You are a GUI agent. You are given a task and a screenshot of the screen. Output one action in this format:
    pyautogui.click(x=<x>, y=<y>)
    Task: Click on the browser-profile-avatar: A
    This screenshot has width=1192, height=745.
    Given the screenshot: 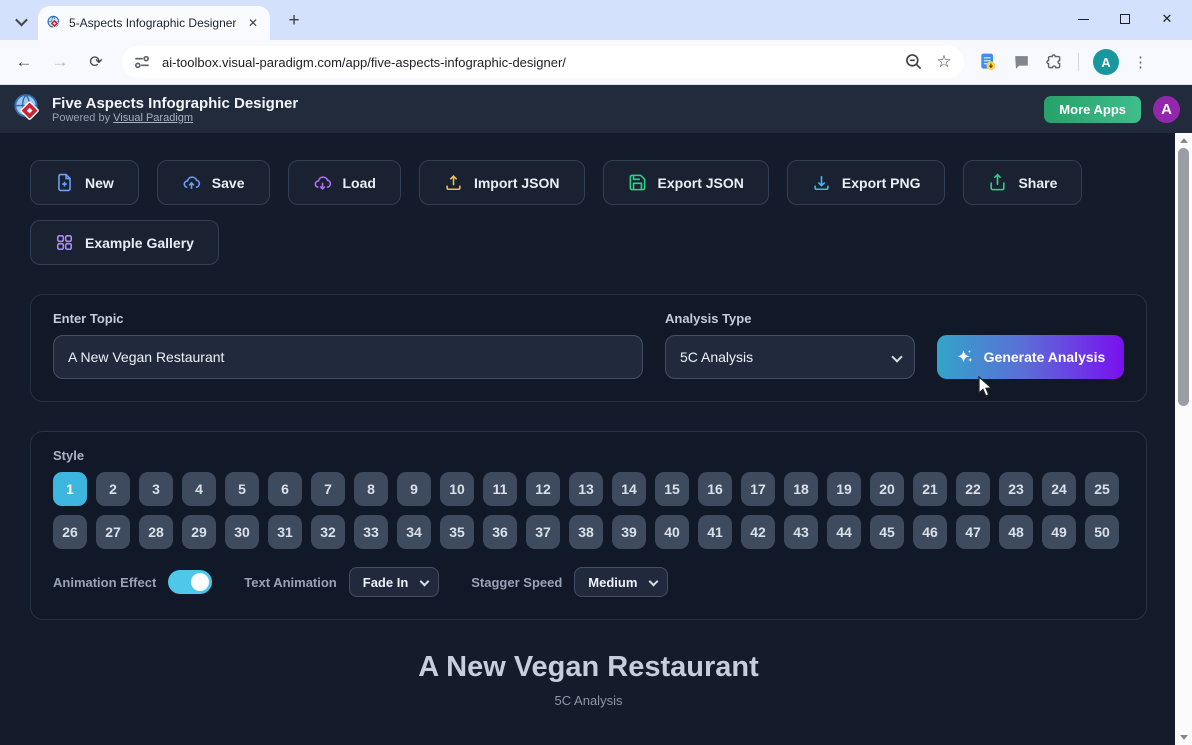 What is the action you would take?
    pyautogui.click(x=1106, y=62)
    